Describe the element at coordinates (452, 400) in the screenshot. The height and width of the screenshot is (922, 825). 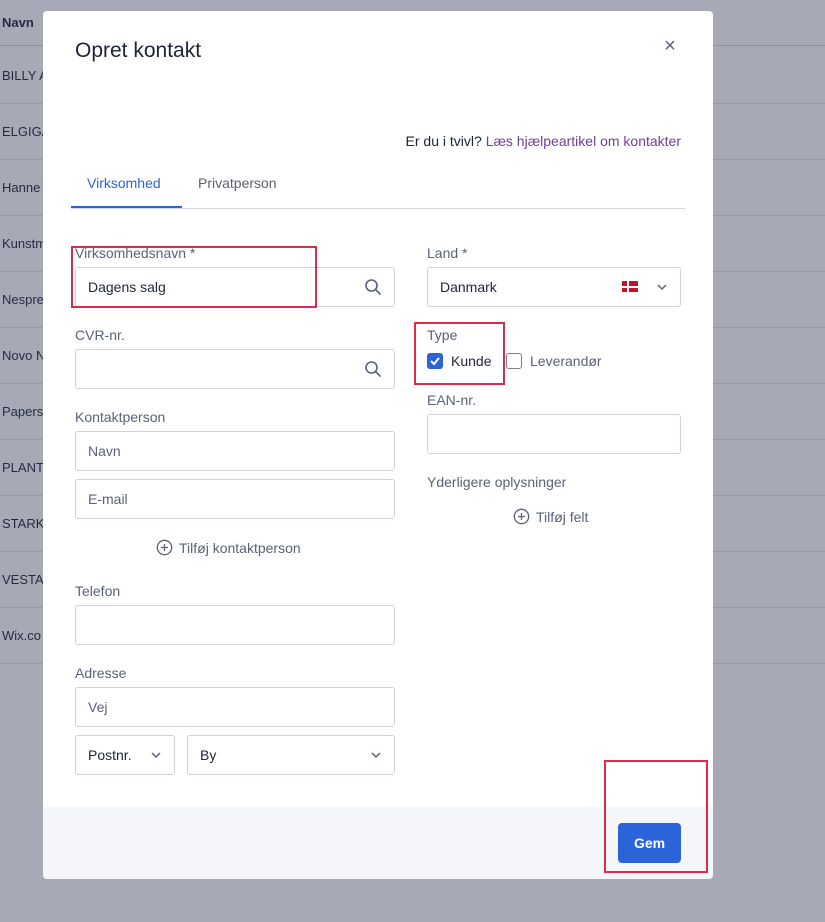
I see `ean-label: EAN-nr.` at that location.